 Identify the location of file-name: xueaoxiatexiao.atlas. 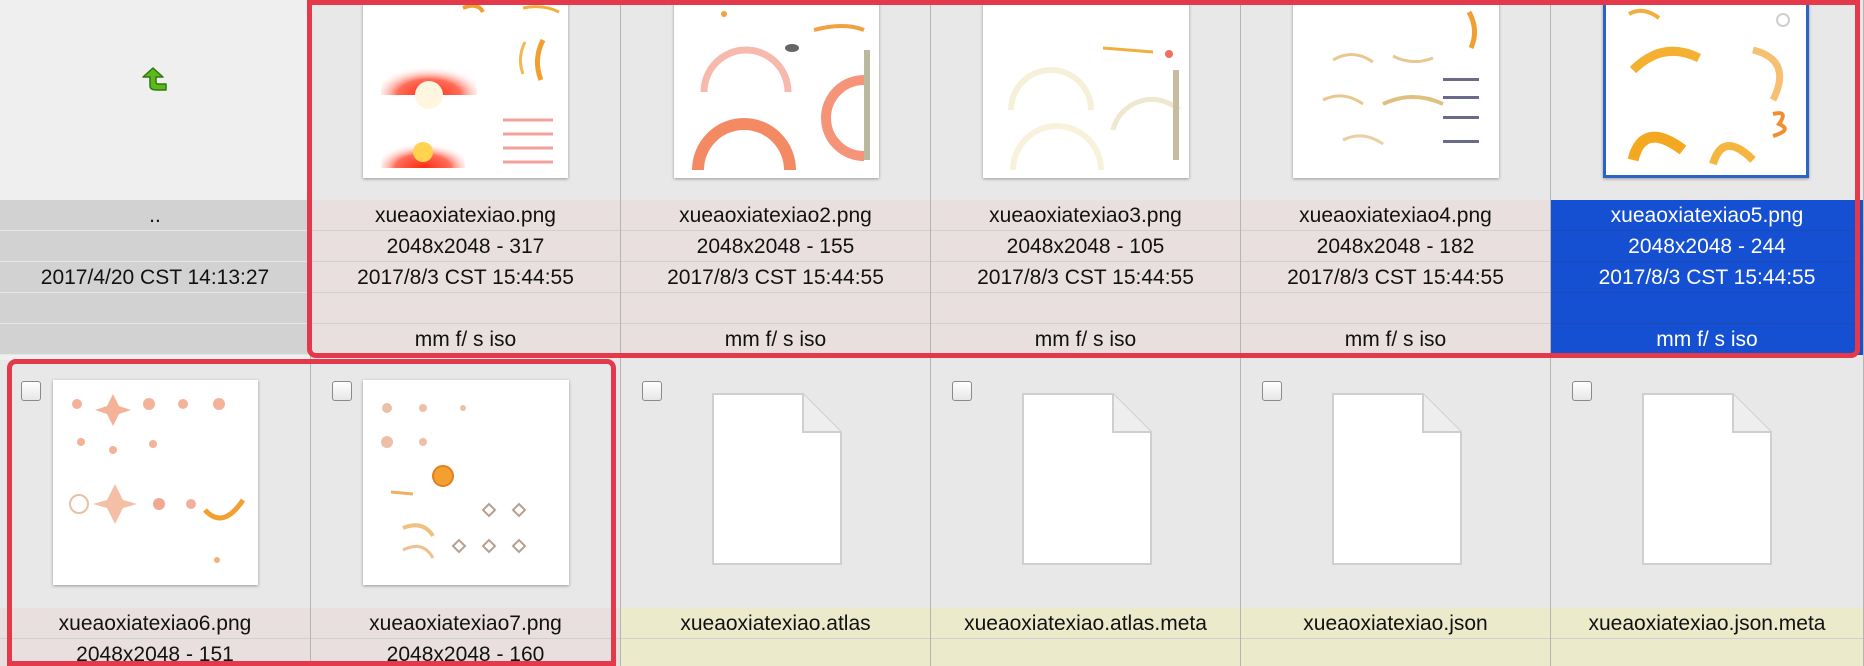
(775, 623).